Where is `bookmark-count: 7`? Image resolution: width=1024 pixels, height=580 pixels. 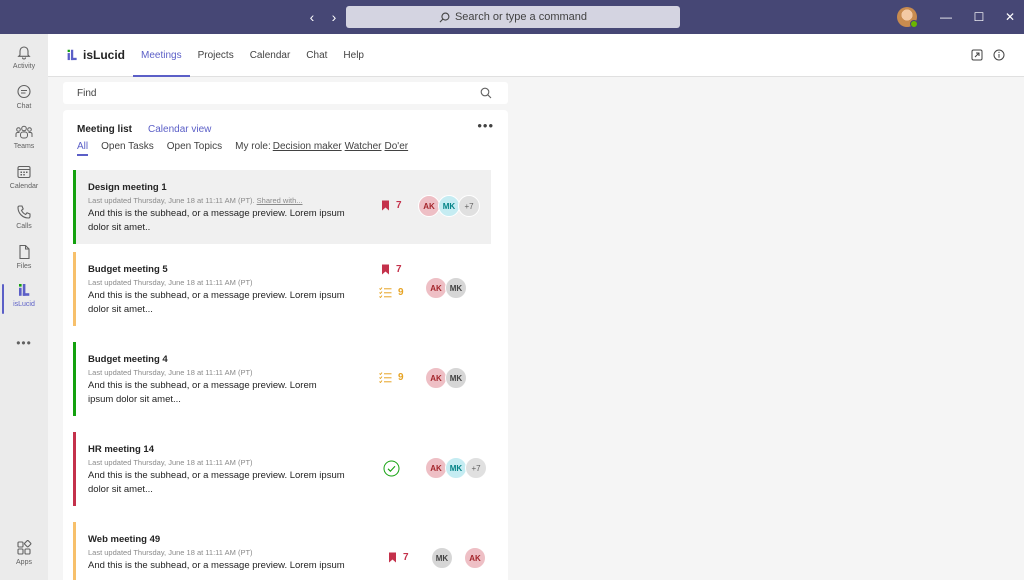 bookmark-count: 7 is located at coordinates (399, 269).